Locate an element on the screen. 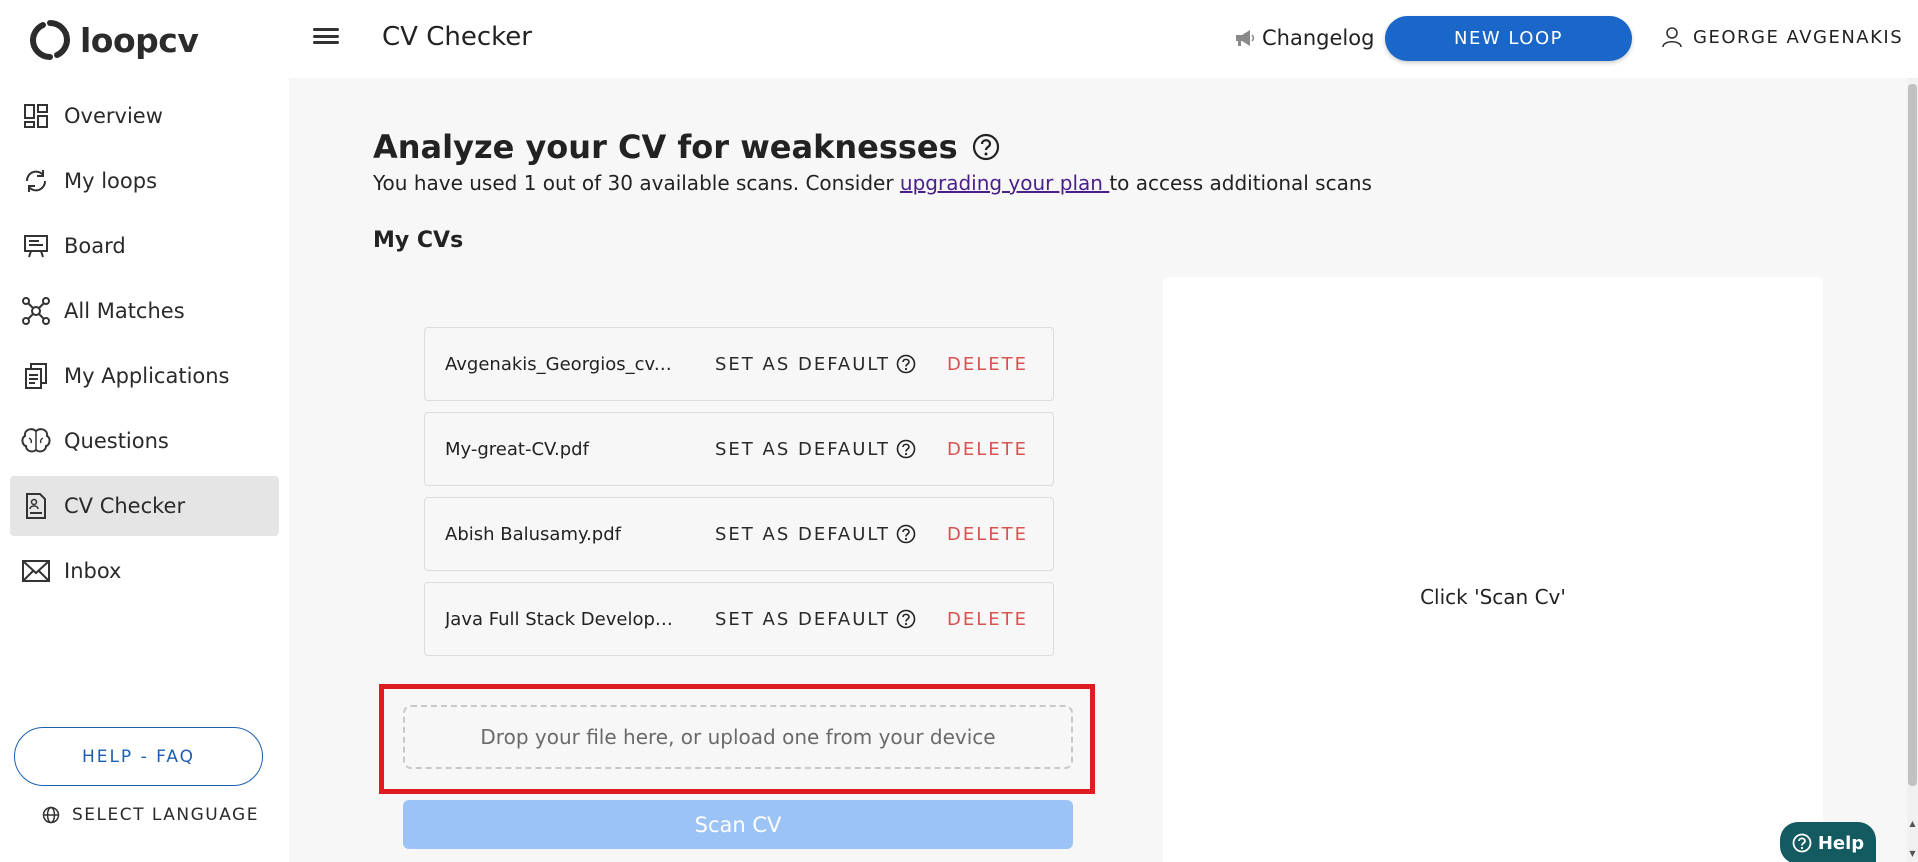  help-faq-button: HELP - FAQ is located at coordinates (138, 756).